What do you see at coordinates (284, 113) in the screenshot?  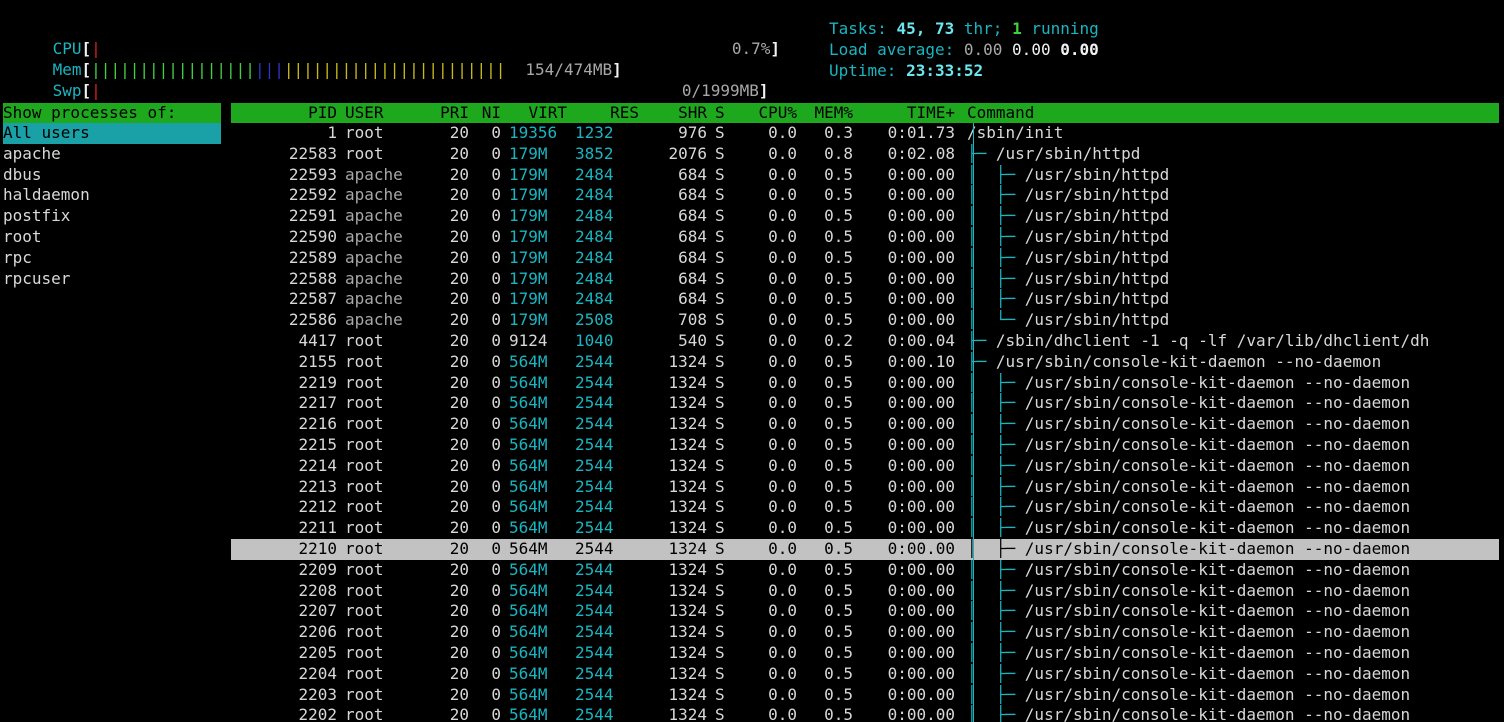 I see `col-pid: PID` at bounding box center [284, 113].